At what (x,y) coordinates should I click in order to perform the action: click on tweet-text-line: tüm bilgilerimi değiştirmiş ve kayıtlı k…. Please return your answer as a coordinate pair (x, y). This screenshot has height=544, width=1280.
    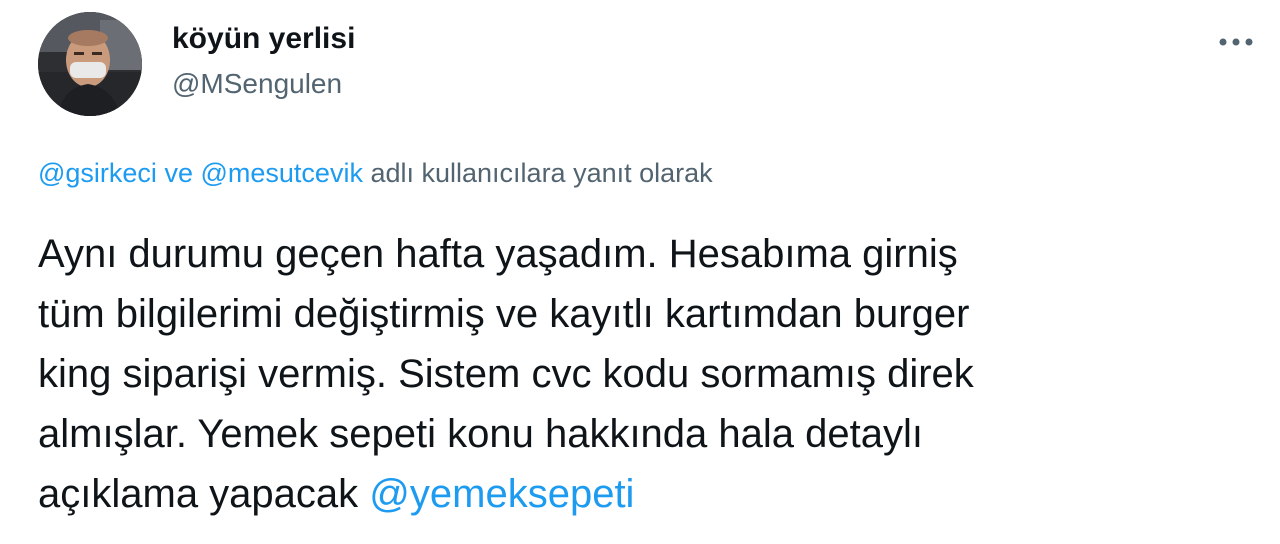
    Looking at the image, I should click on (504, 314).